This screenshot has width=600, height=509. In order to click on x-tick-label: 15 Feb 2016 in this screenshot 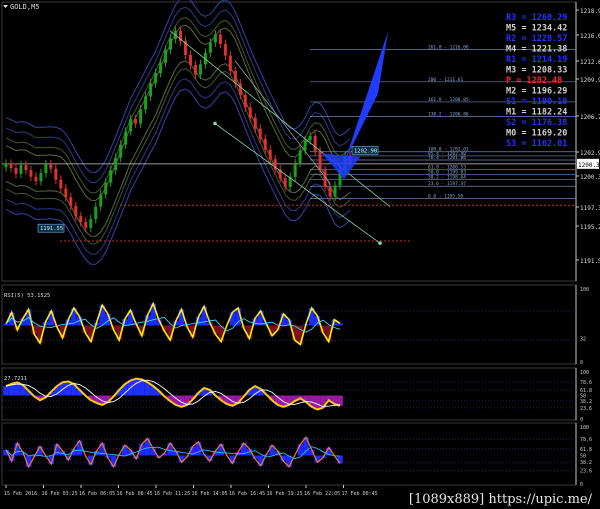, I will do `click(20, 494)`.